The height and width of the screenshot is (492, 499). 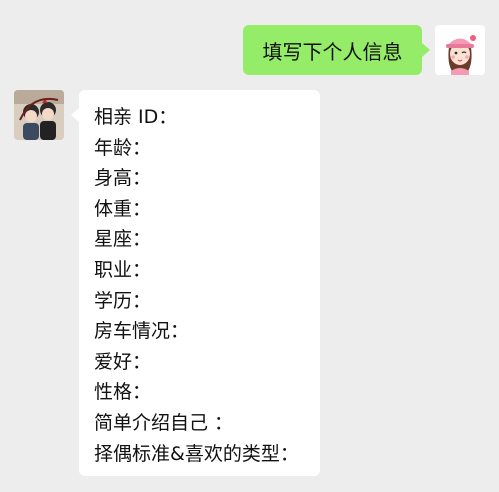 I want to click on form-line-weight: 体重：, so click(x=123, y=208).